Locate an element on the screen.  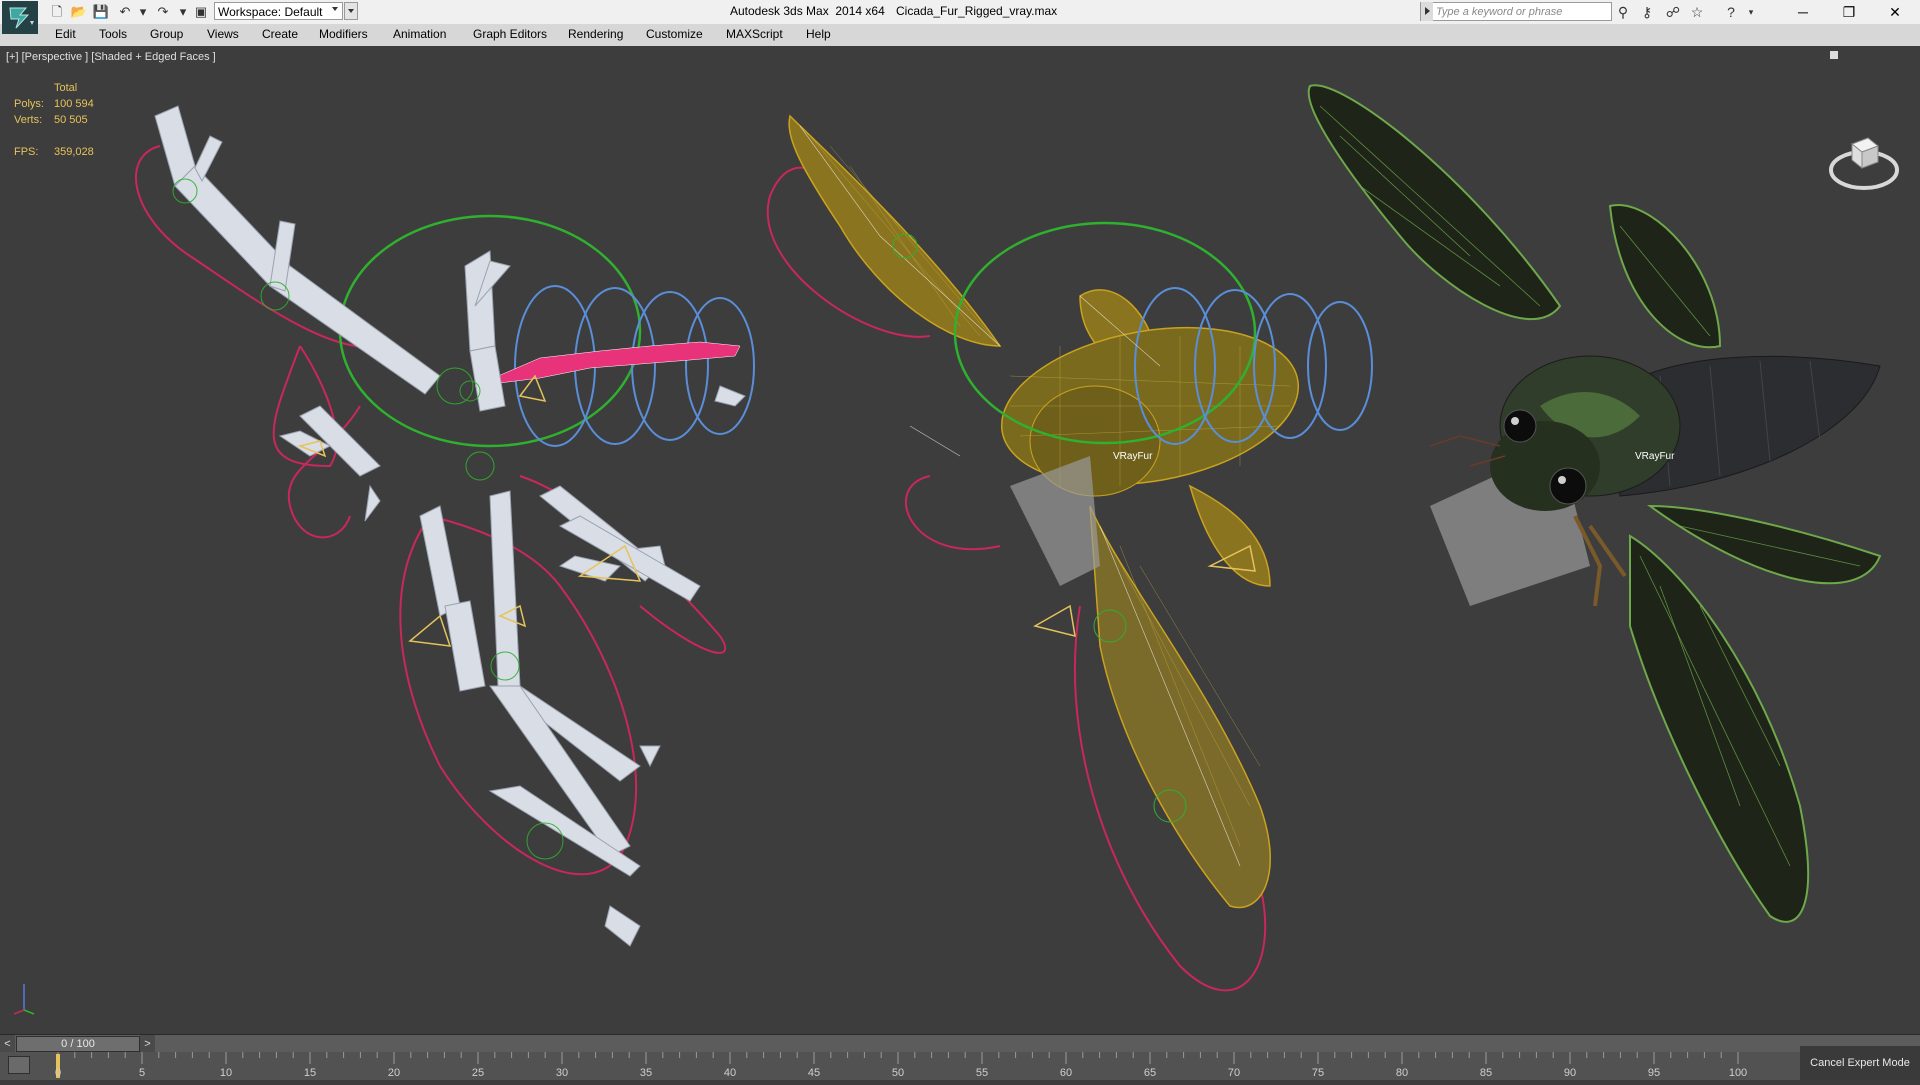
redo-dropdown-icon: ▾ is located at coordinates (183, 12).